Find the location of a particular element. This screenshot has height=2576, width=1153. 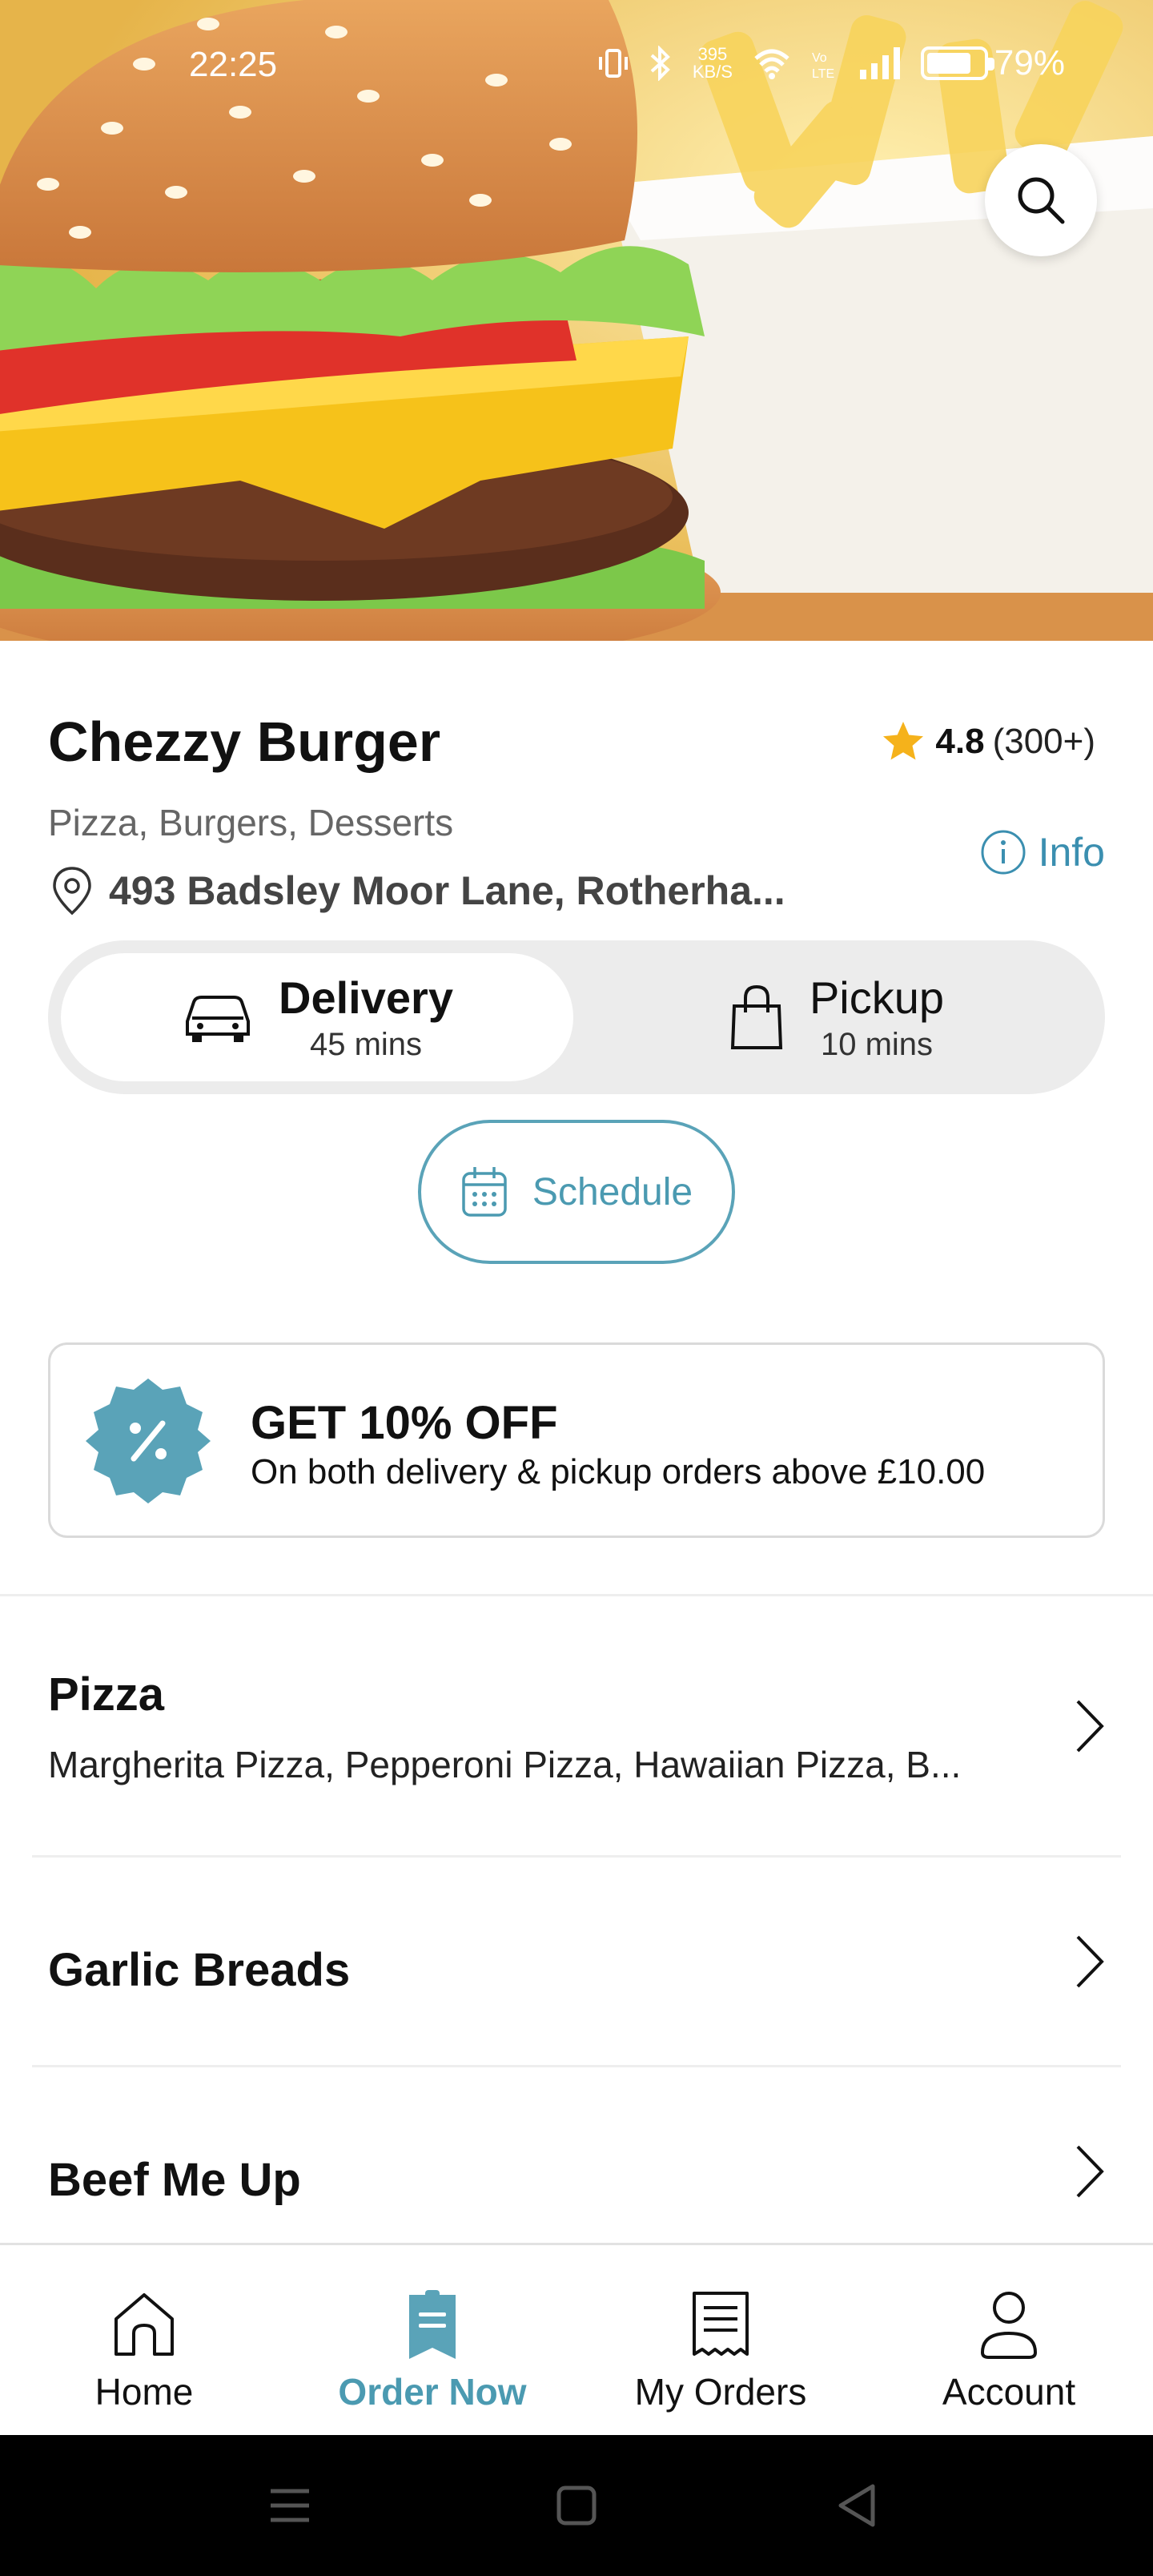

menu-section-title: Garlic Breads is located at coordinates (200, 1970).